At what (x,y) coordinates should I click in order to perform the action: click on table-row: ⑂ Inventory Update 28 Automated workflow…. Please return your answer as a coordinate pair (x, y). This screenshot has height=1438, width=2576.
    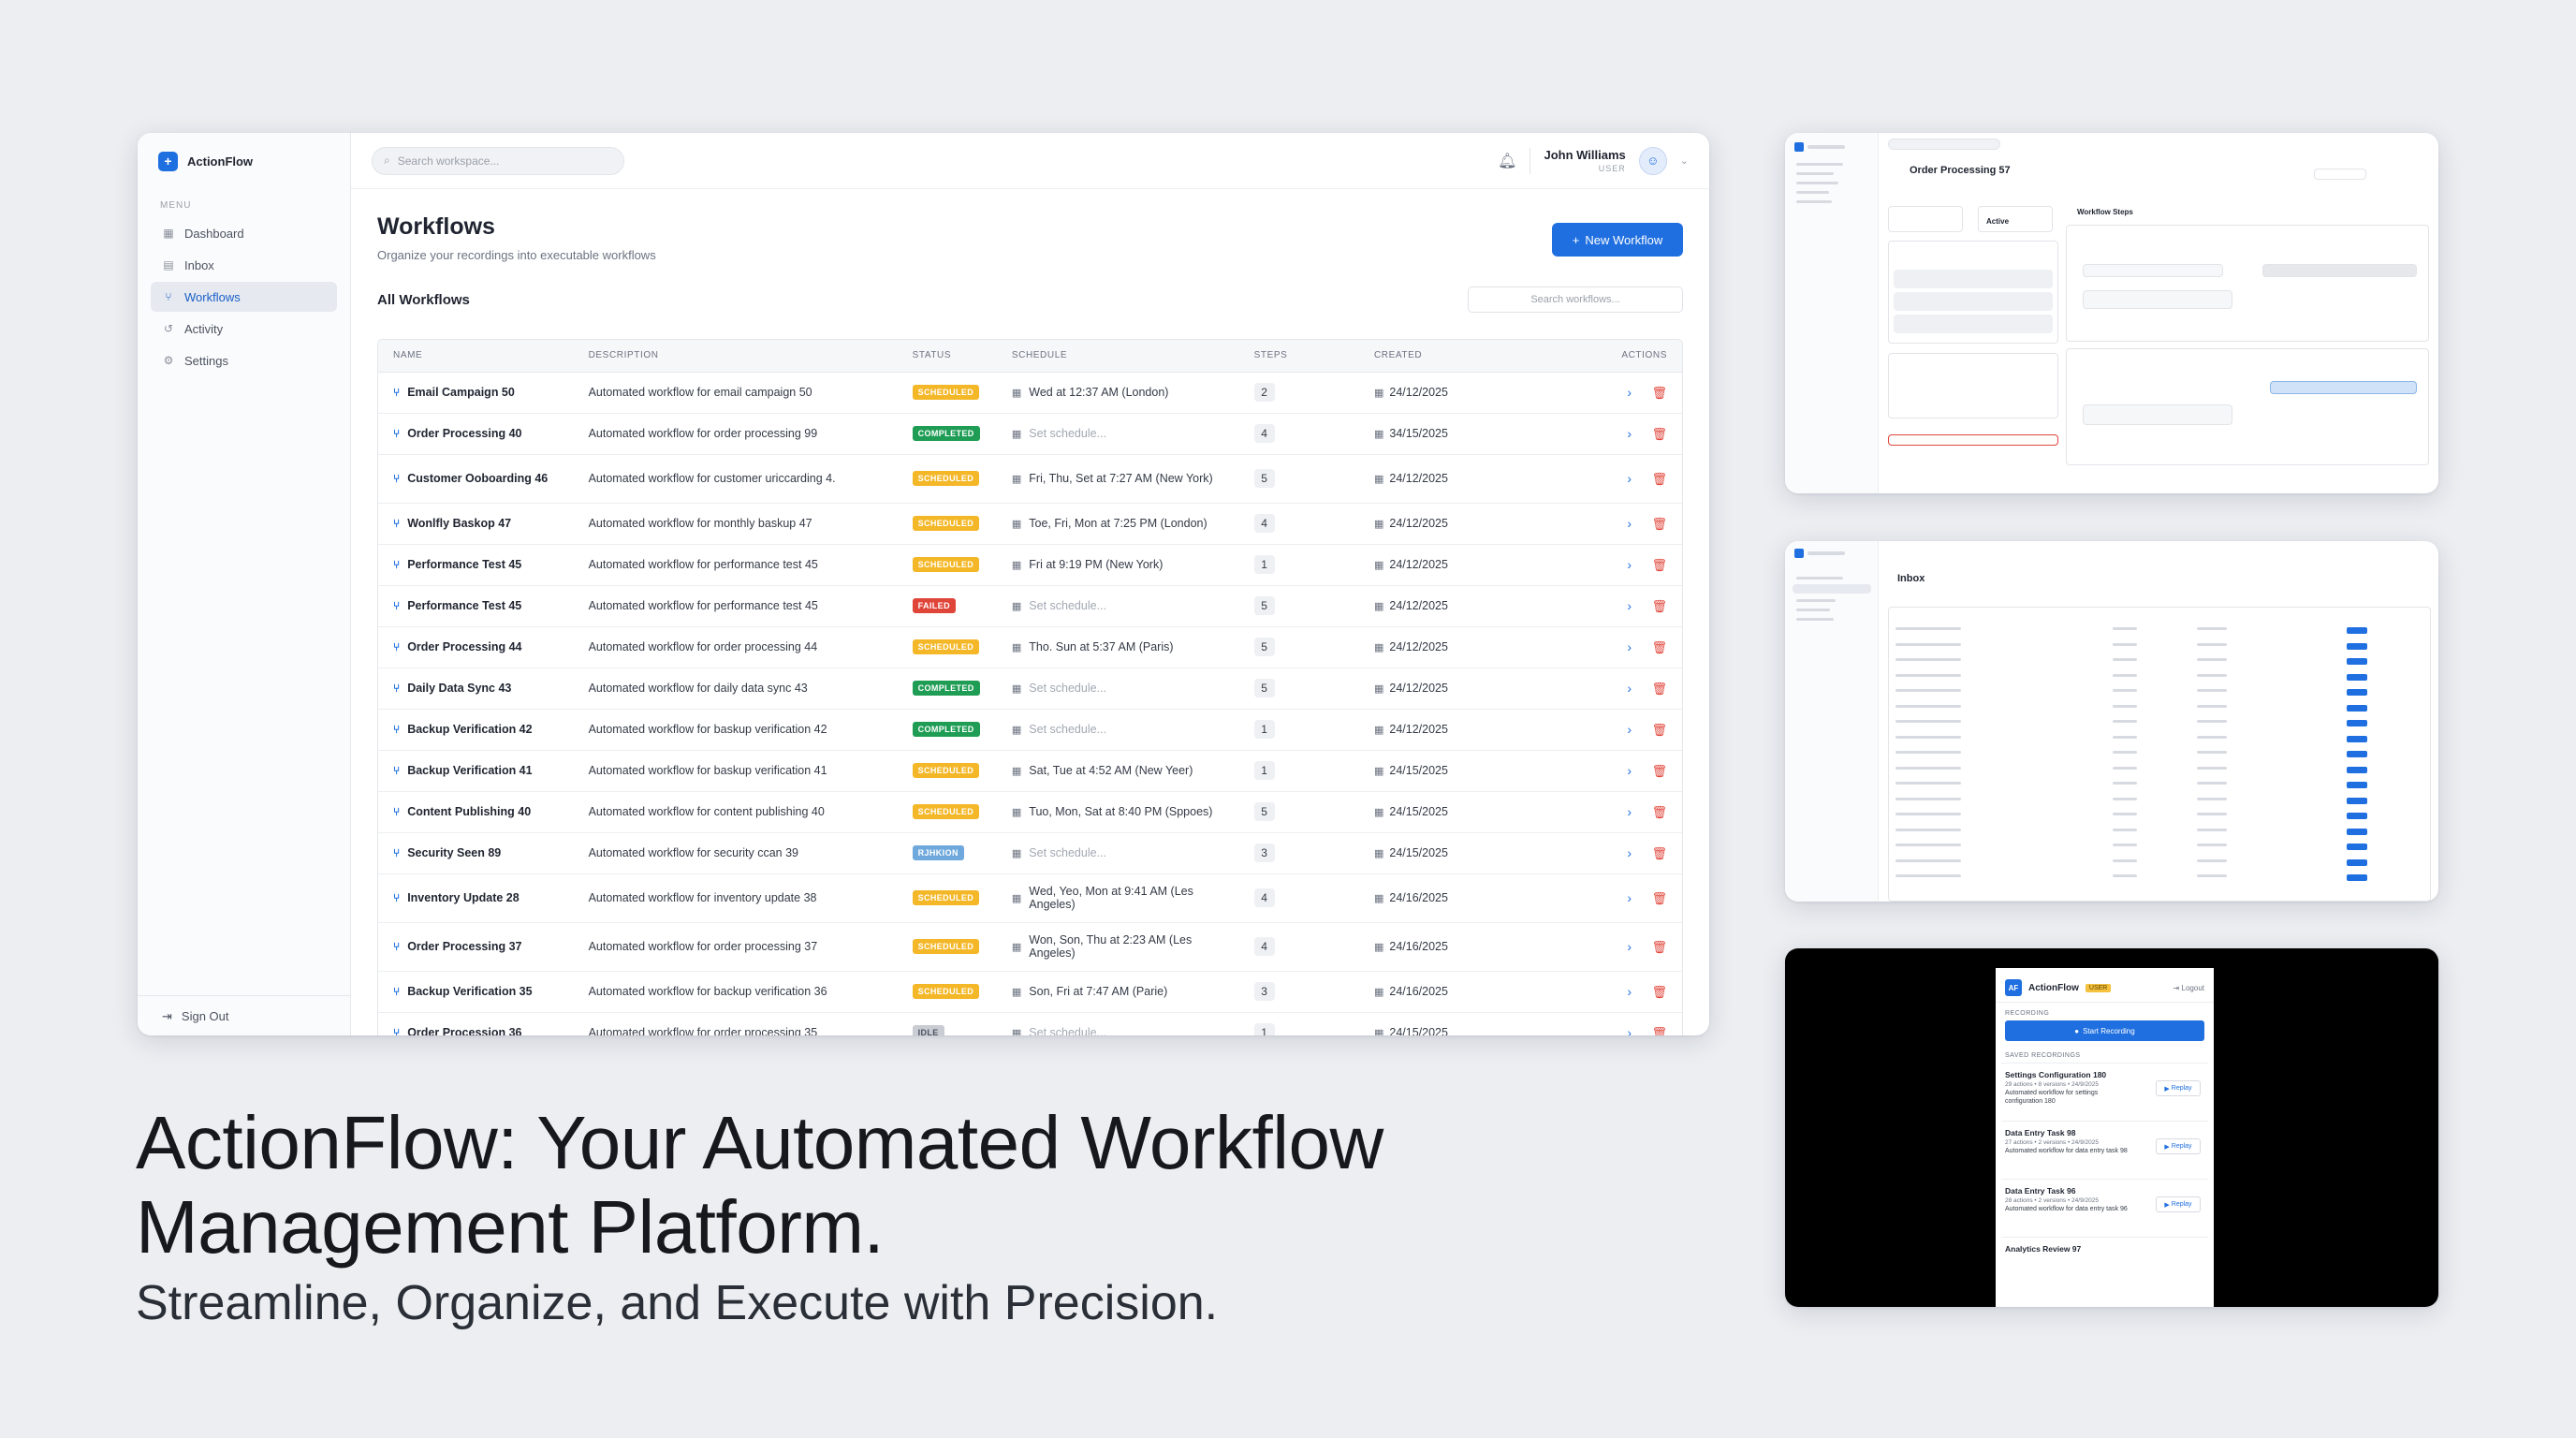
    Looking at the image, I should click on (1030, 898).